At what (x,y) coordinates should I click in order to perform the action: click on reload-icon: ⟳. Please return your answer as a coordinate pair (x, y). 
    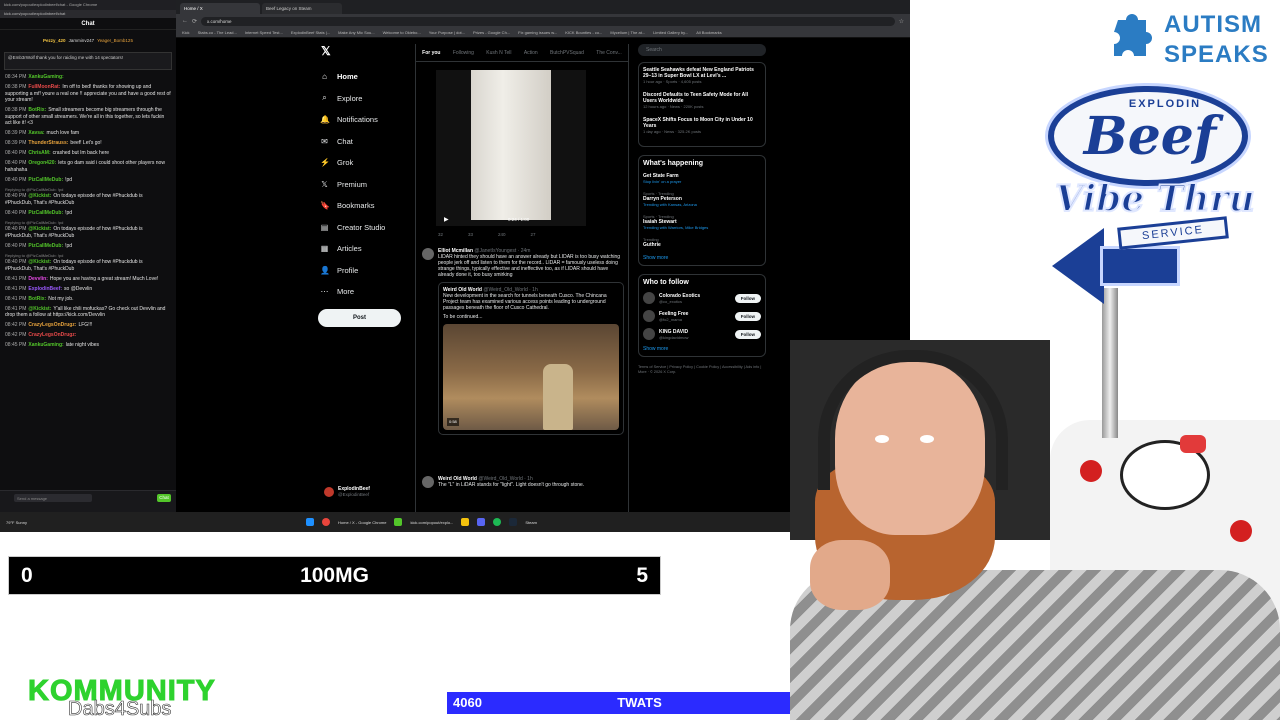
    Looking at the image, I should click on (194, 21).